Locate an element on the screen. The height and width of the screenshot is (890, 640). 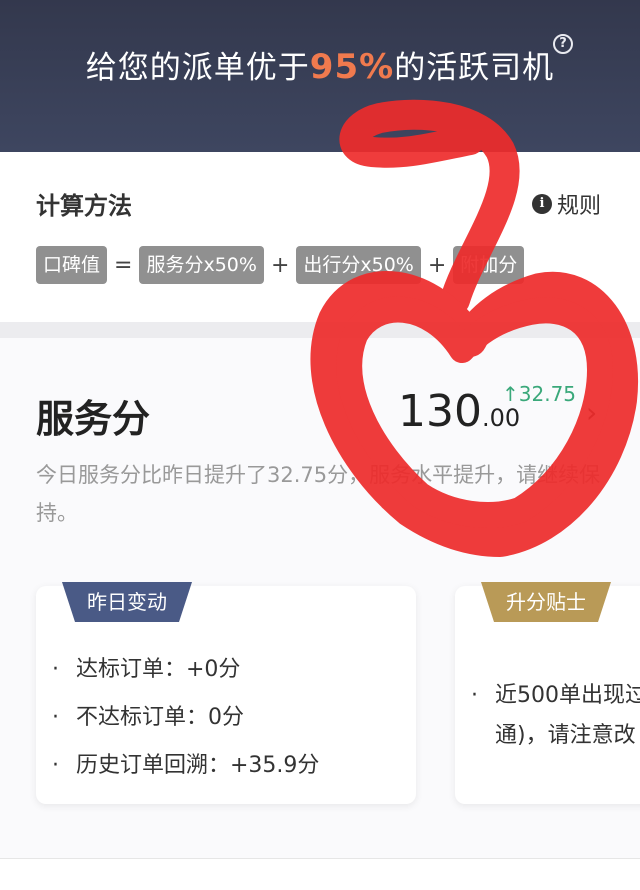
score-tips-card: 升分贴士 · 近500单出现过 通)，请注意改 is located at coordinates (547, 693).